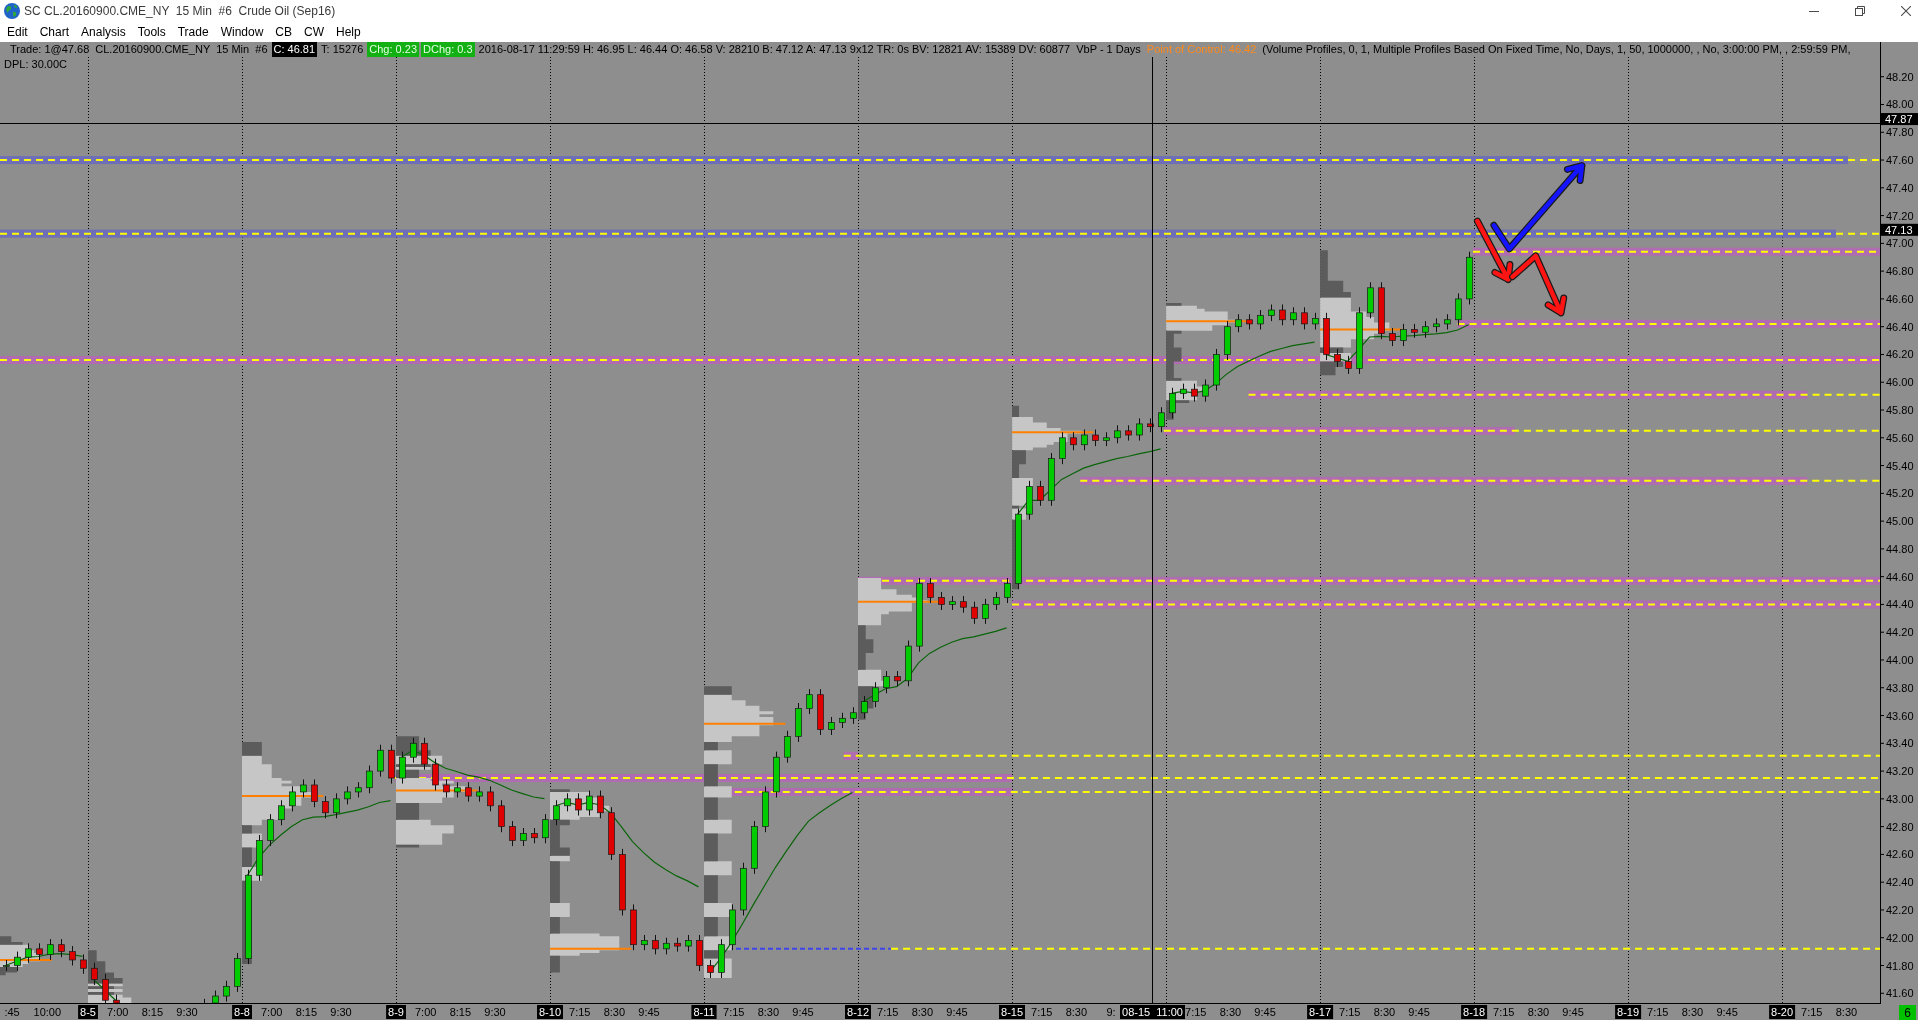 This screenshot has width=1918, height=1020. What do you see at coordinates (1900, 576) in the screenshot?
I see `price-axis-label: 44.60` at bounding box center [1900, 576].